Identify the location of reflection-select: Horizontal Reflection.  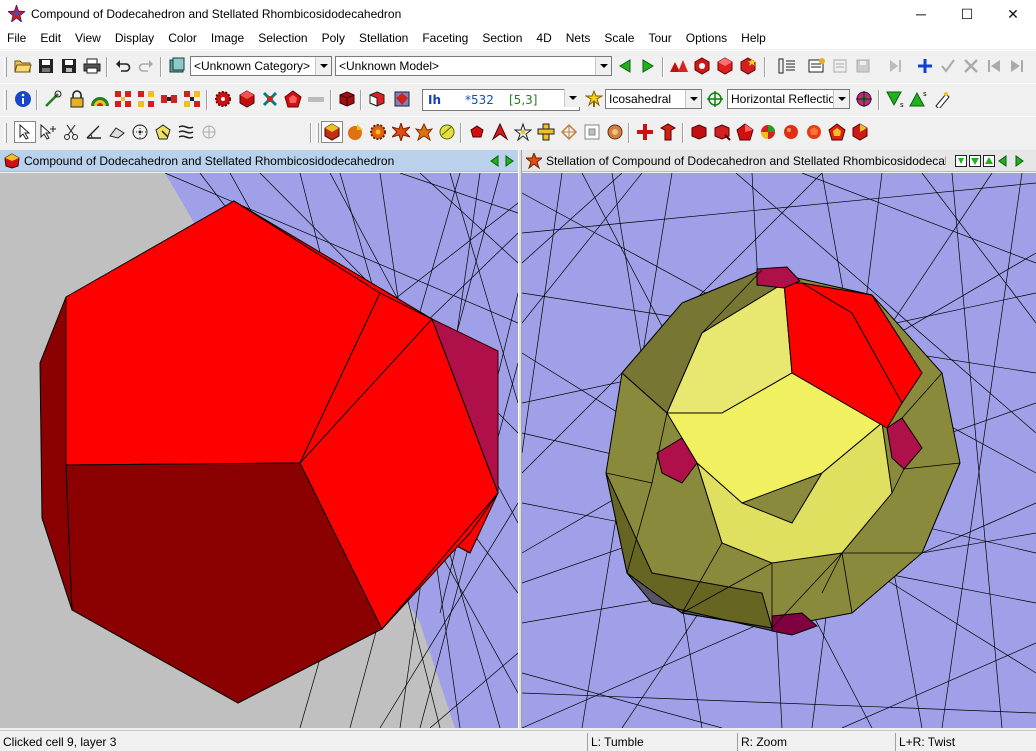
(788, 99).